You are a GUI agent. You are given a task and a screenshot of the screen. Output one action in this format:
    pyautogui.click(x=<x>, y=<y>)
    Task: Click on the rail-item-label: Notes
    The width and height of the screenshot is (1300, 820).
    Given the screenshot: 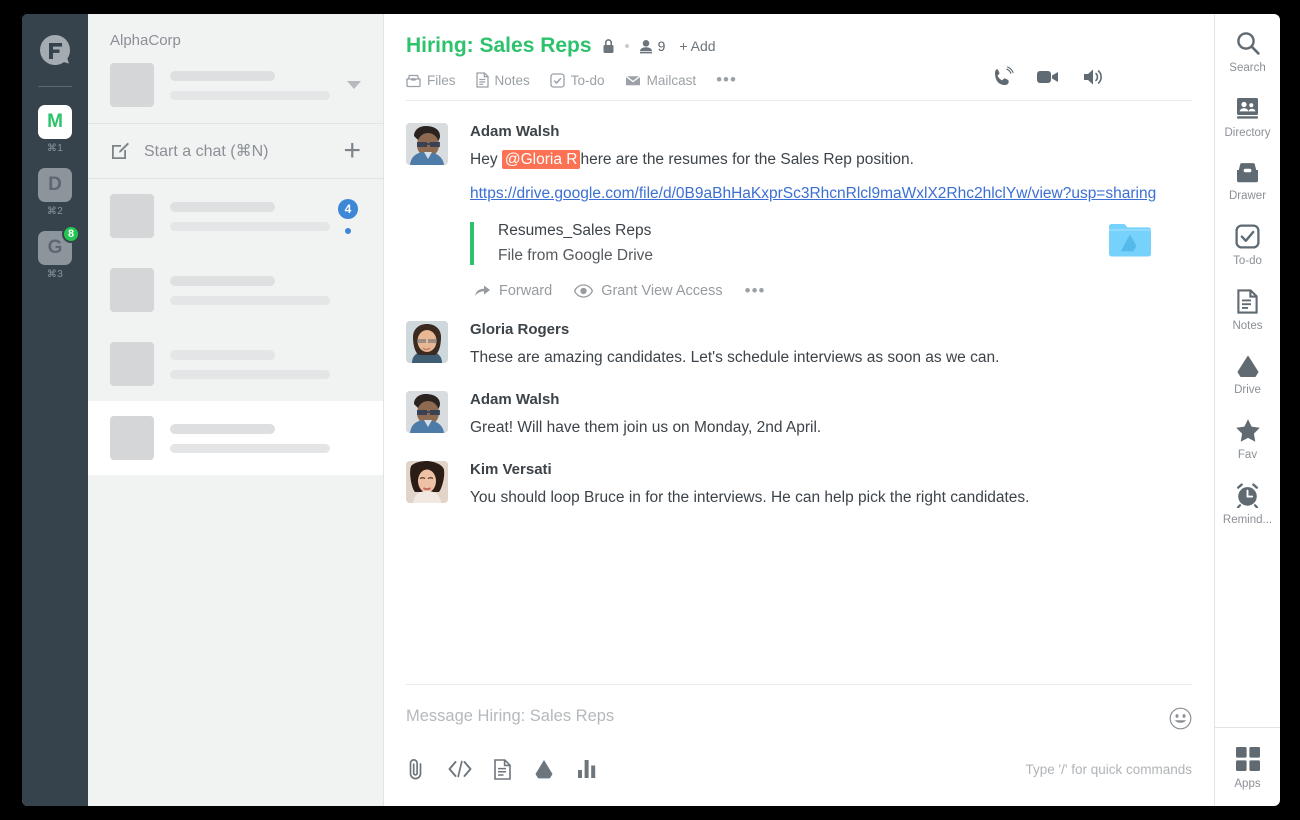 What is the action you would take?
    pyautogui.click(x=1247, y=326)
    